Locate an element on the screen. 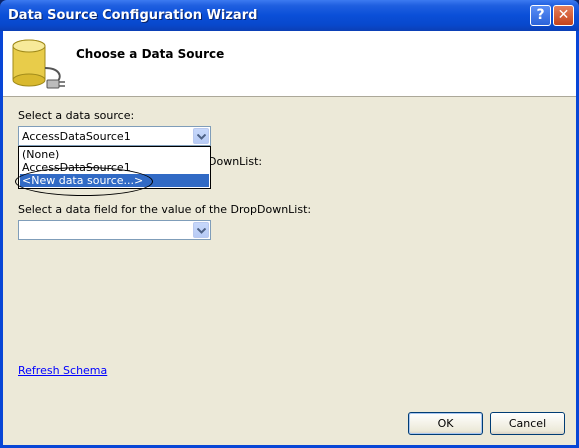 The height and width of the screenshot is (448, 579). refresh-schema-link: Refresh Schema is located at coordinates (62, 370).